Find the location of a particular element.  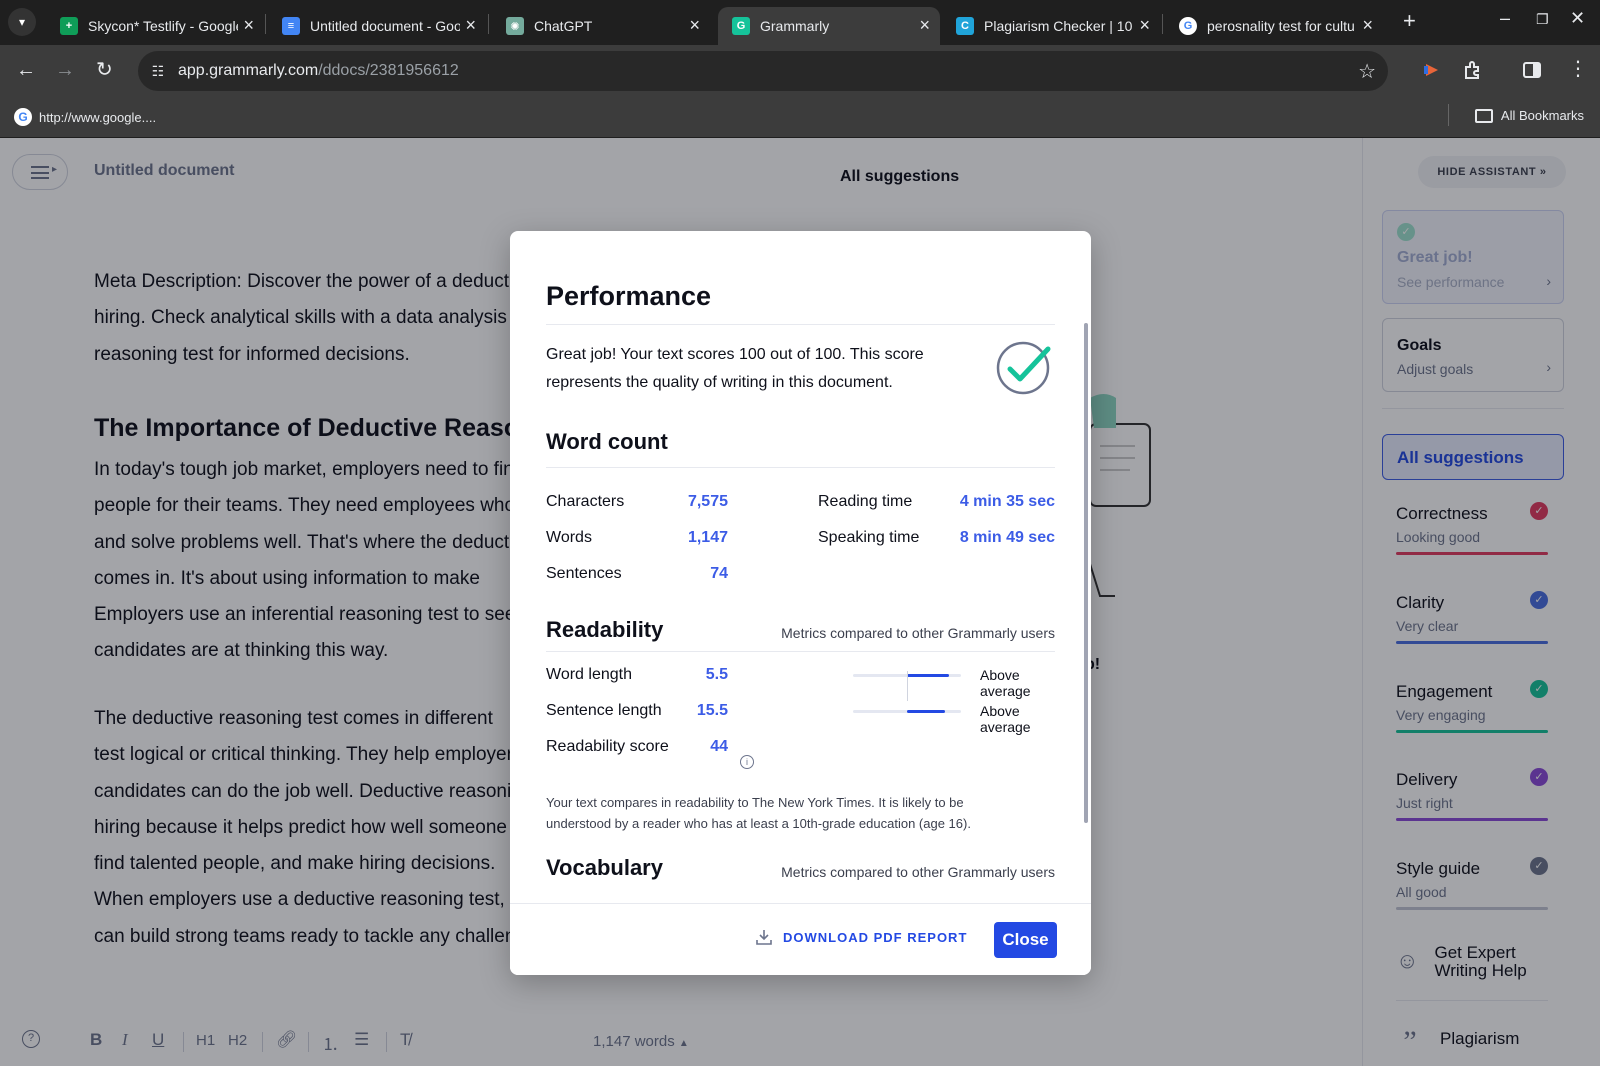

docs-icon: ≡ is located at coordinates (291, 26).